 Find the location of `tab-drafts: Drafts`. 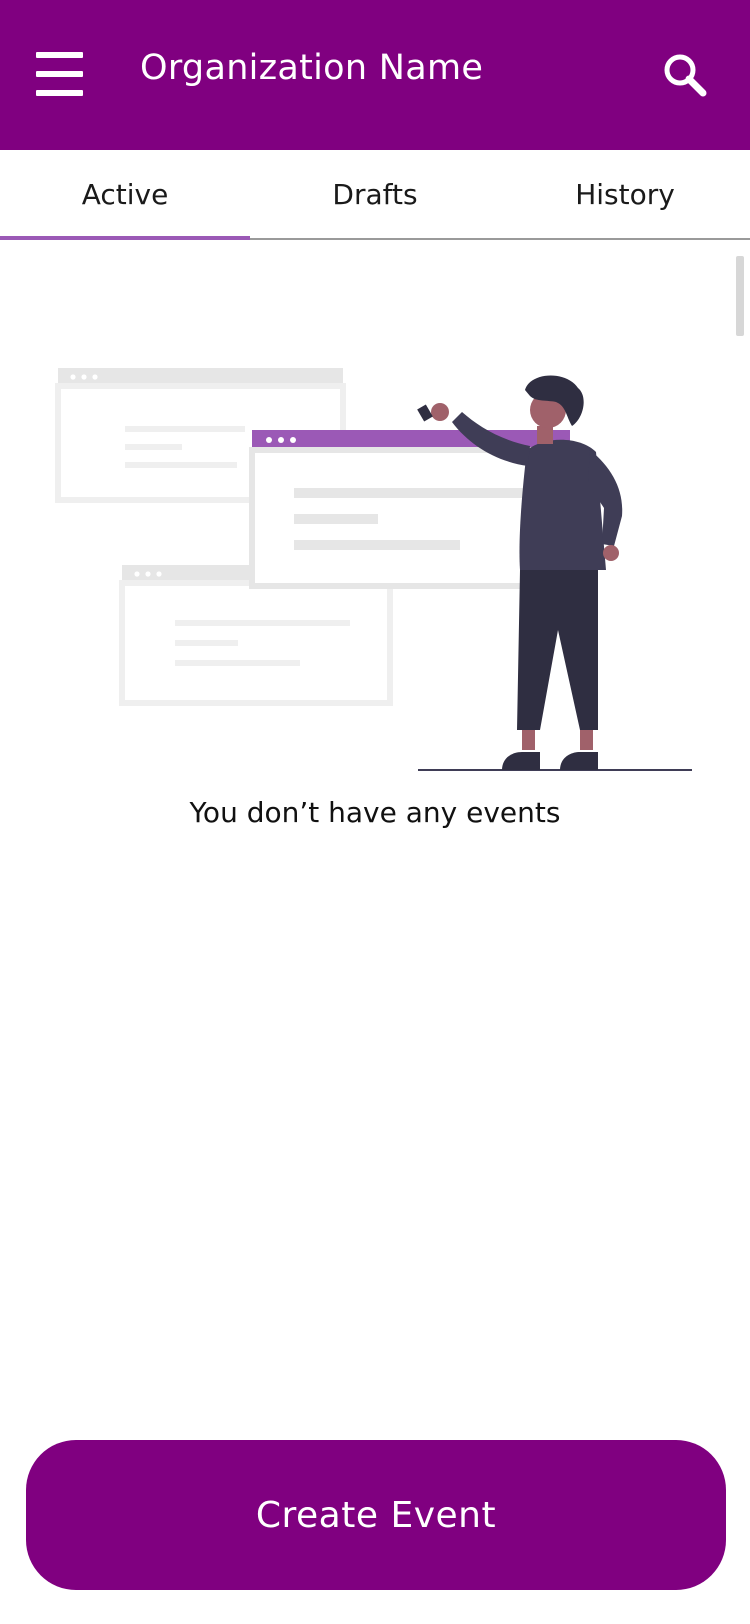

tab-drafts: Drafts is located at coordinates (375, 194).